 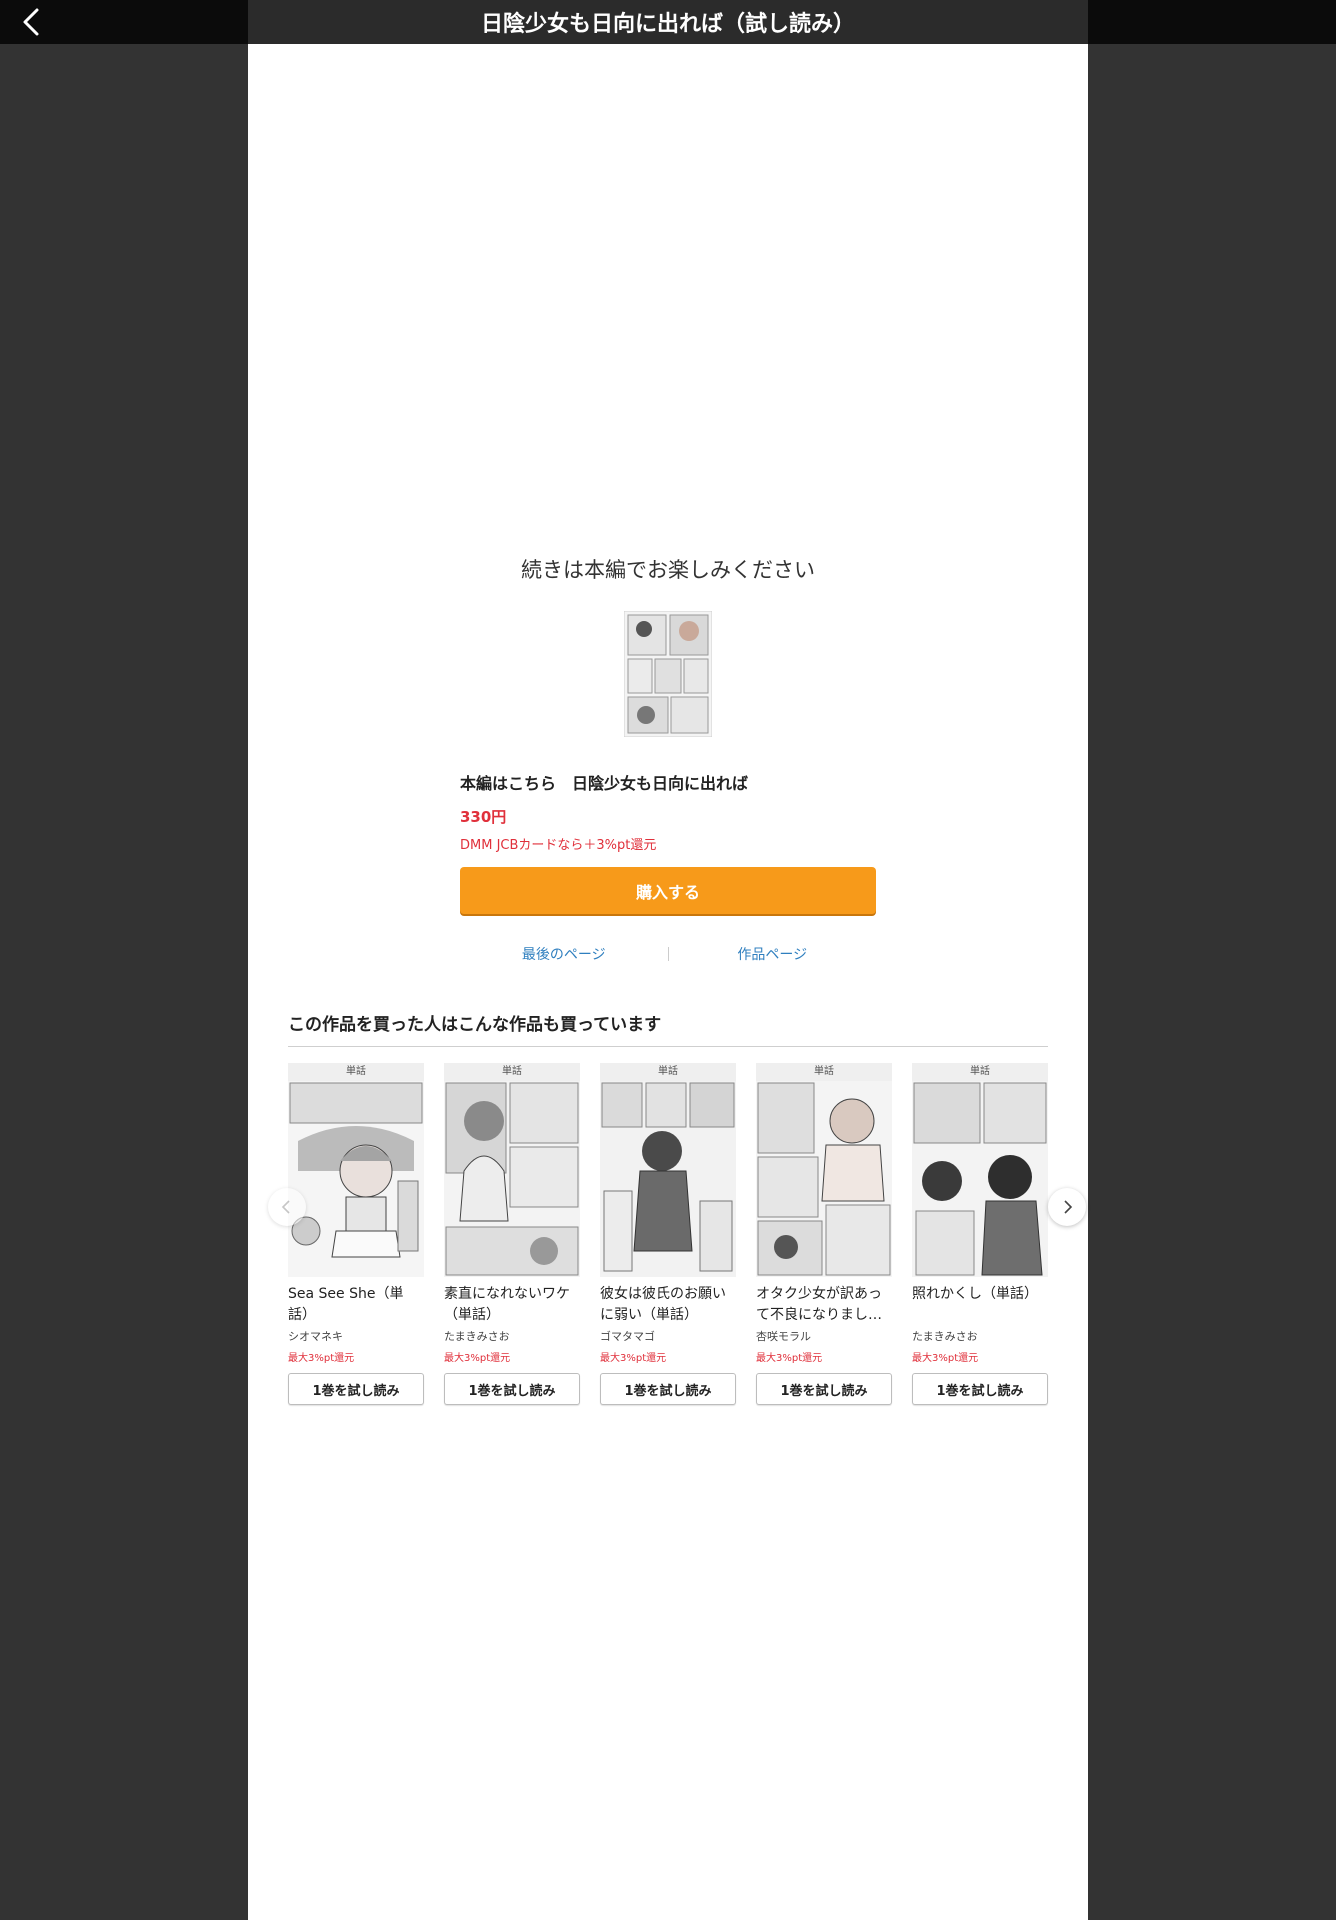 I want to click on point-note: DMM JCBカードなら＋3%pt還元, so click(x=558, y=845).